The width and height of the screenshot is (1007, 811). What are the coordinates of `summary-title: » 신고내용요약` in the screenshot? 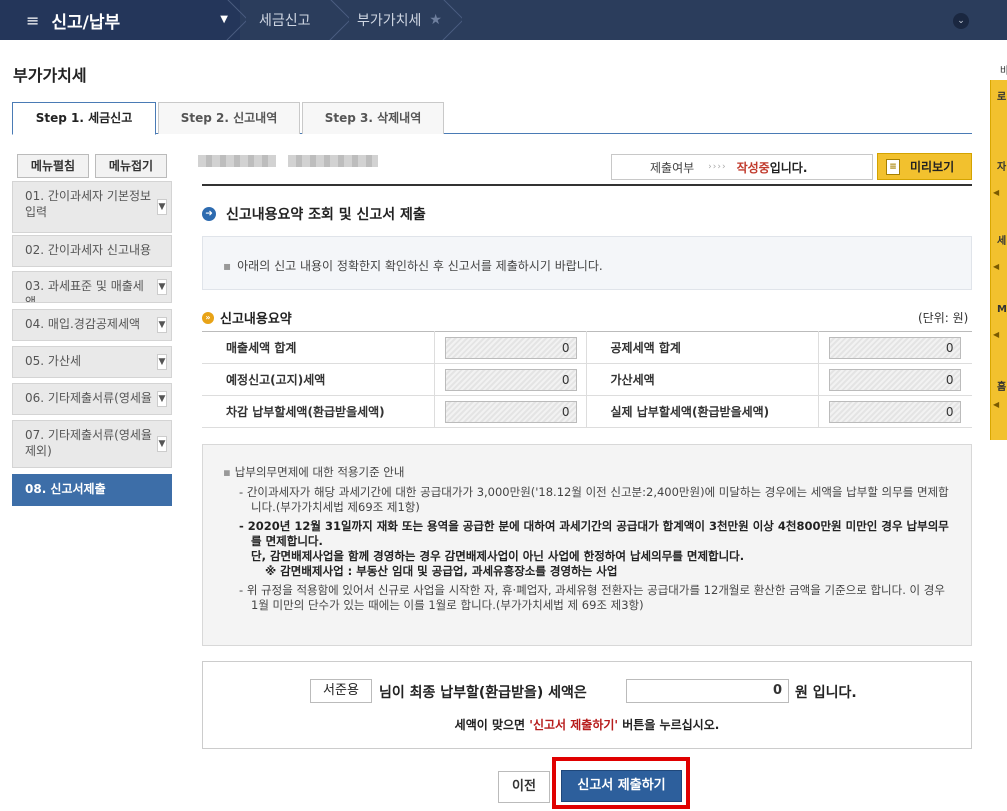 It's located at (247, 317).